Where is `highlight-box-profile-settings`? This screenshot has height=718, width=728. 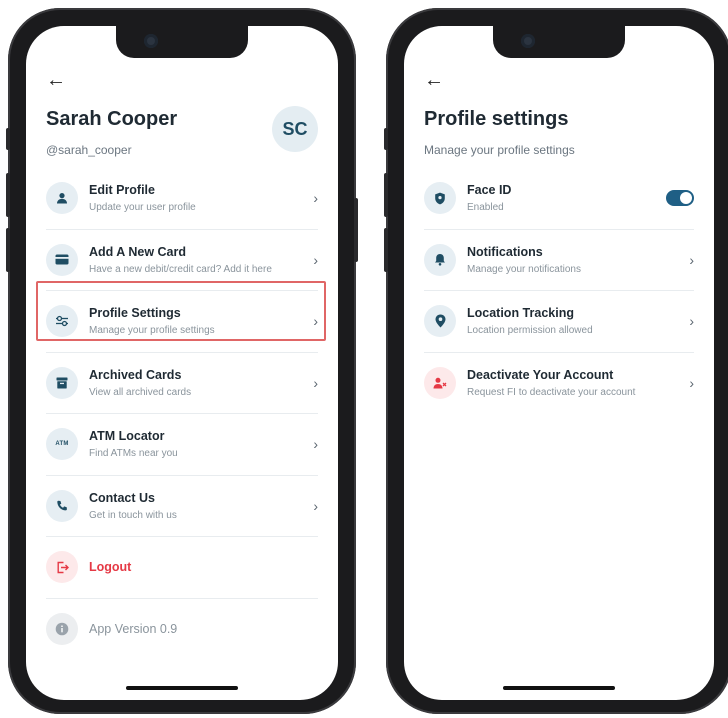
highlight-box-profile-settings is located at coordinates (181, 311).